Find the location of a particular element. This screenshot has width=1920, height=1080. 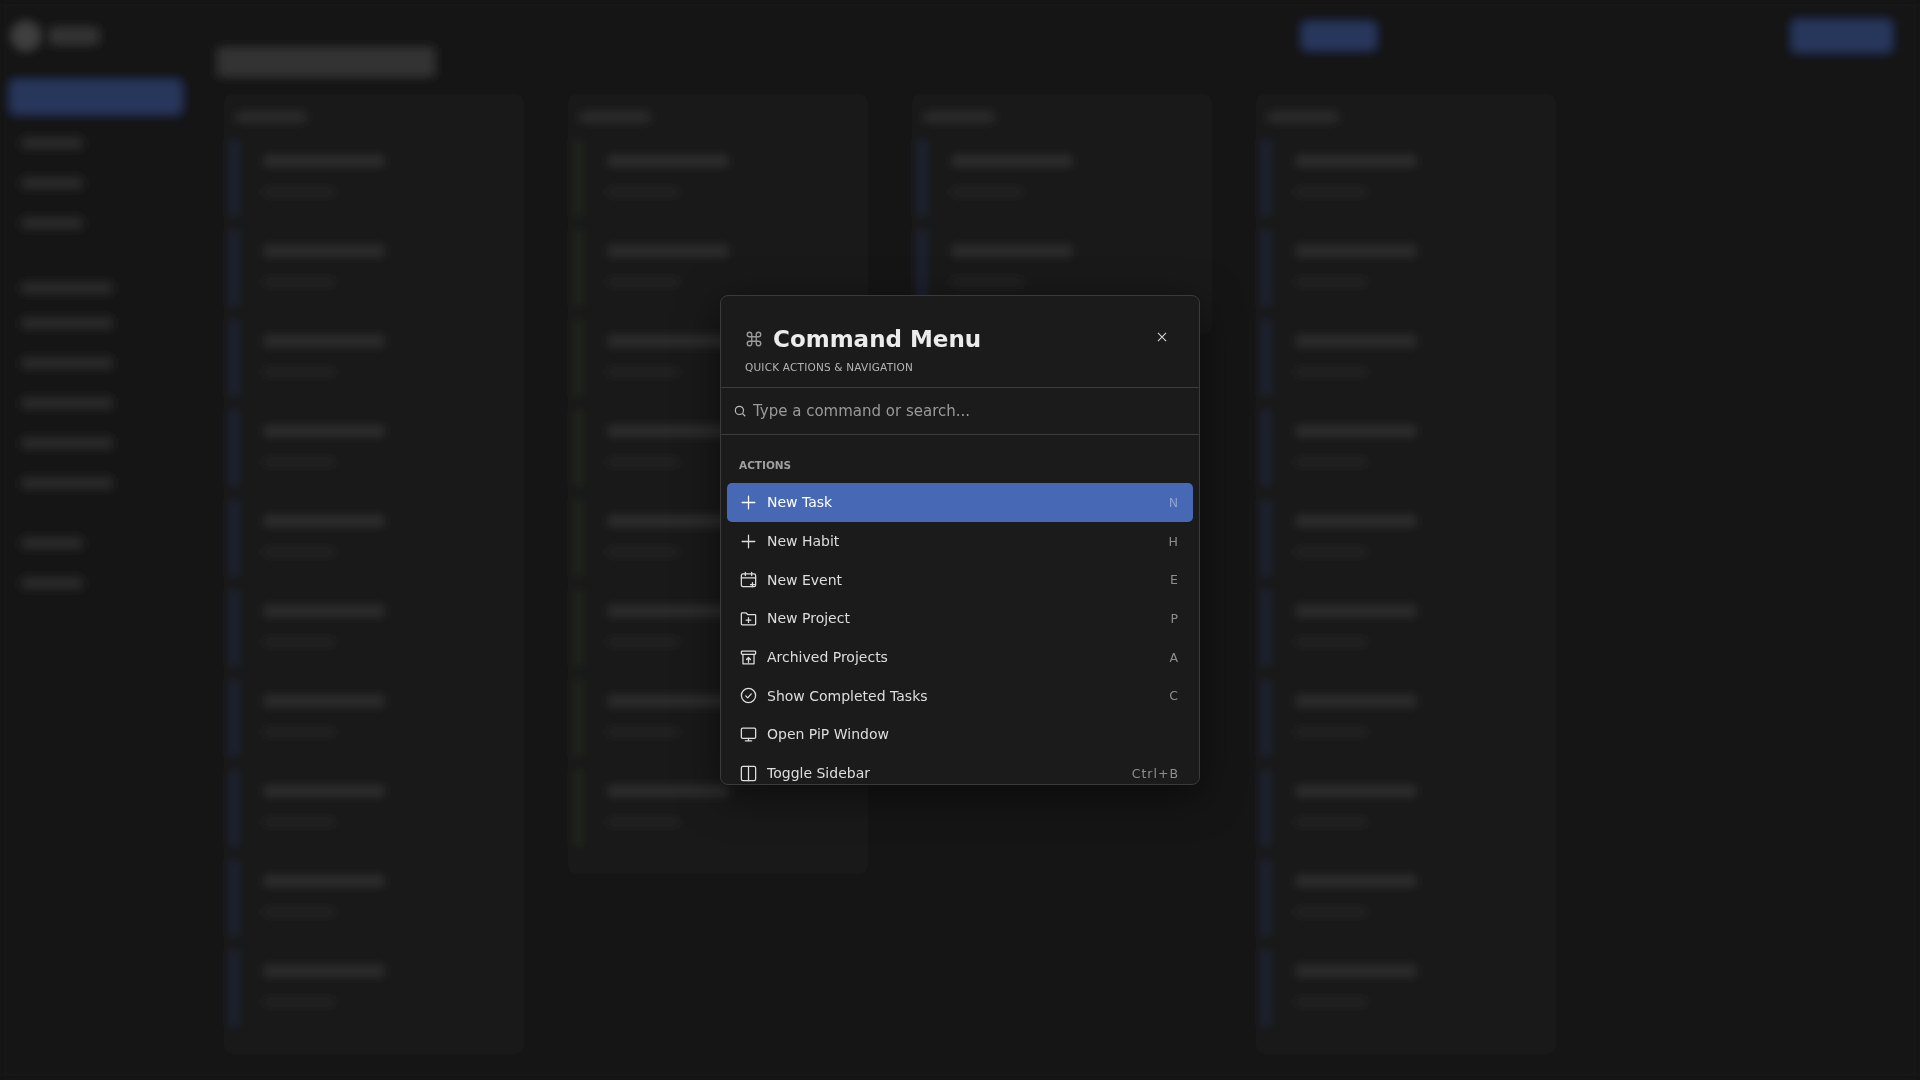

close-icon is located at coordinates (1162, 337).